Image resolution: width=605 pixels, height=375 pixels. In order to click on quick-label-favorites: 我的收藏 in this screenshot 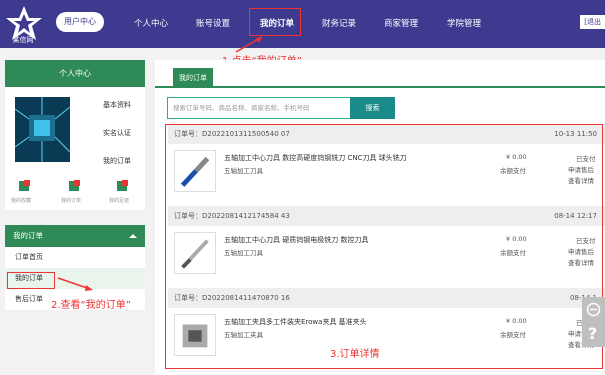, I will do `click(21, 201)`.